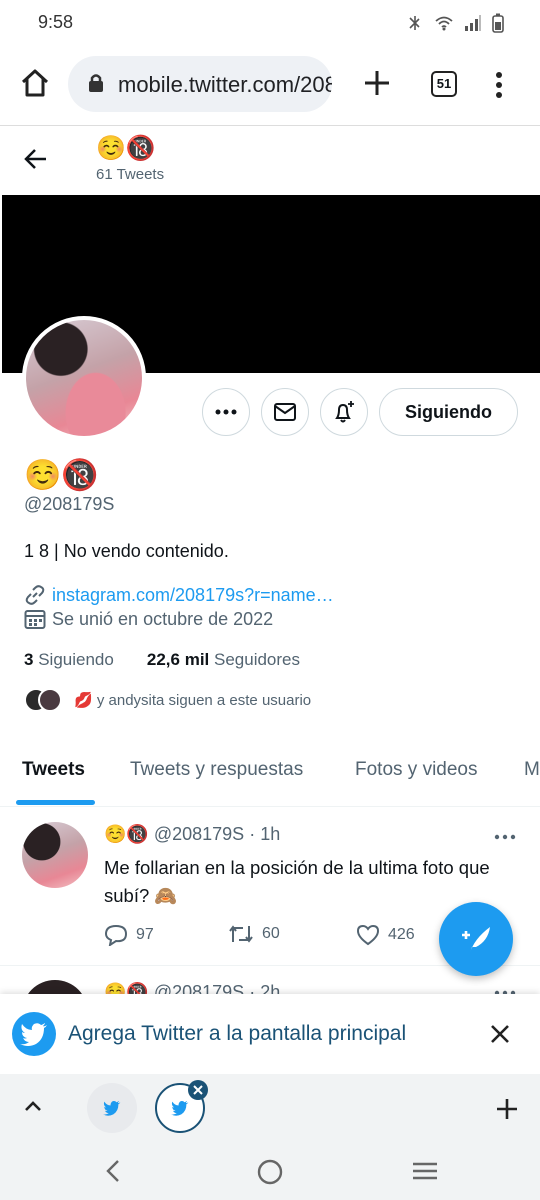 The width and height of the screenshot is (540, 1200). I want to click on profile-header-bar: ☺️🔞 61 Tweets, so click(270, 160).